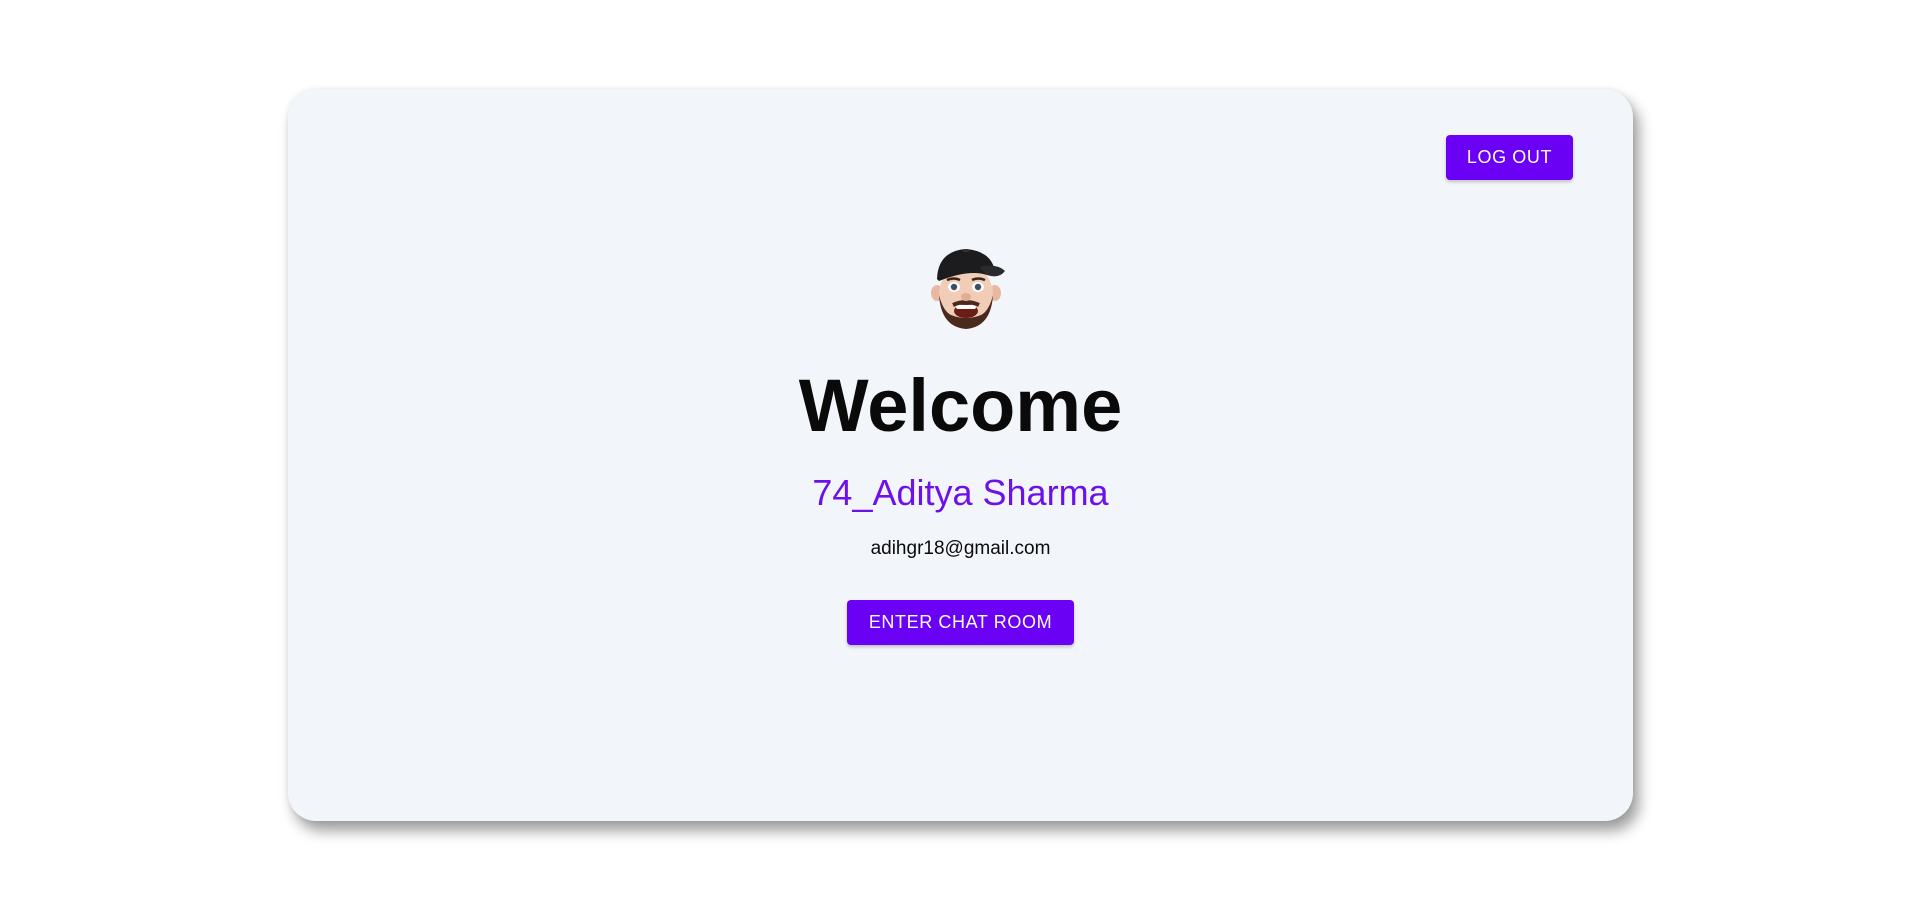 The image size is (1920, 907). What do you see at coordinates (960, 548) in the screenshot?
I see `email-label: adihgr18@gmail.com` at bounding box center [960, 548].